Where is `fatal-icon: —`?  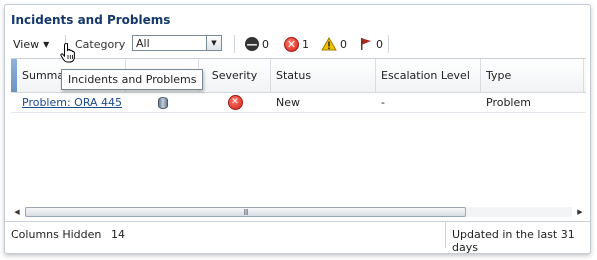
fatal-icon: — is located at coordinates (252, 44).